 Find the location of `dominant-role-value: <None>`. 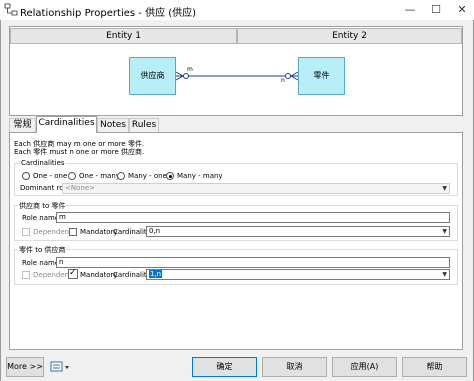

dominant-role-value: <None> is located at coordinates (80, 188).